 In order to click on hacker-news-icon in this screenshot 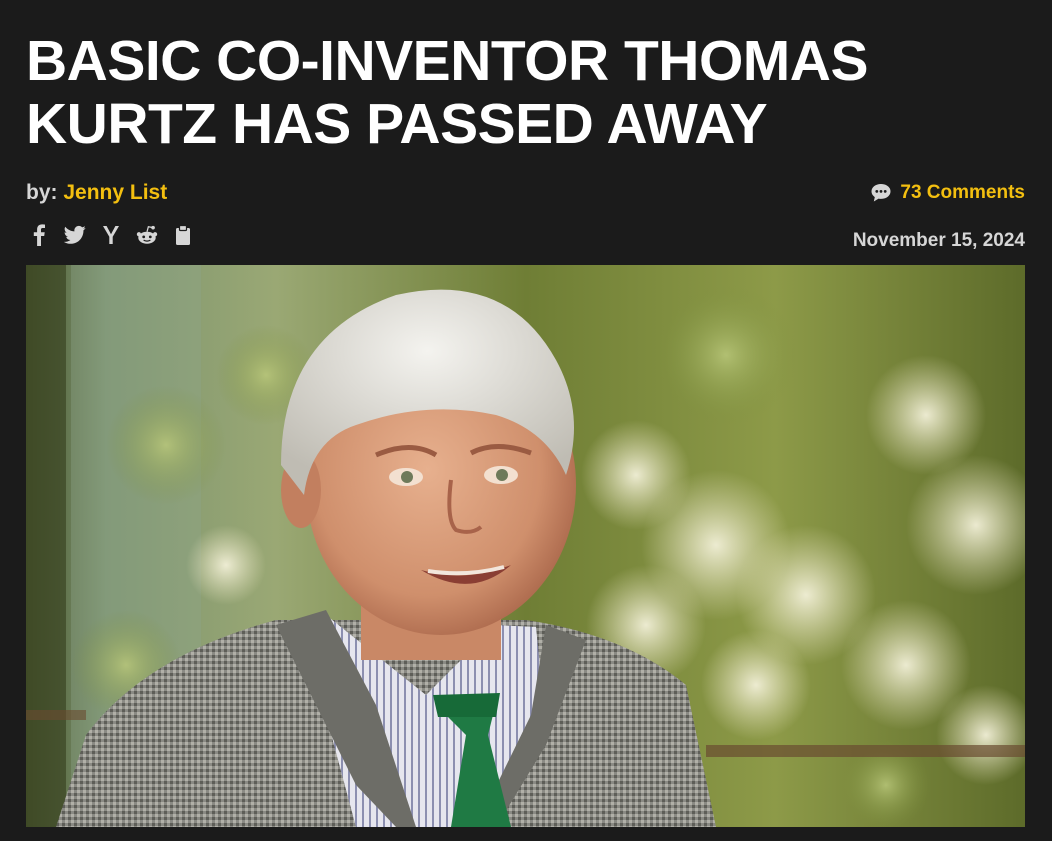, I will do `click(111, 235)`.